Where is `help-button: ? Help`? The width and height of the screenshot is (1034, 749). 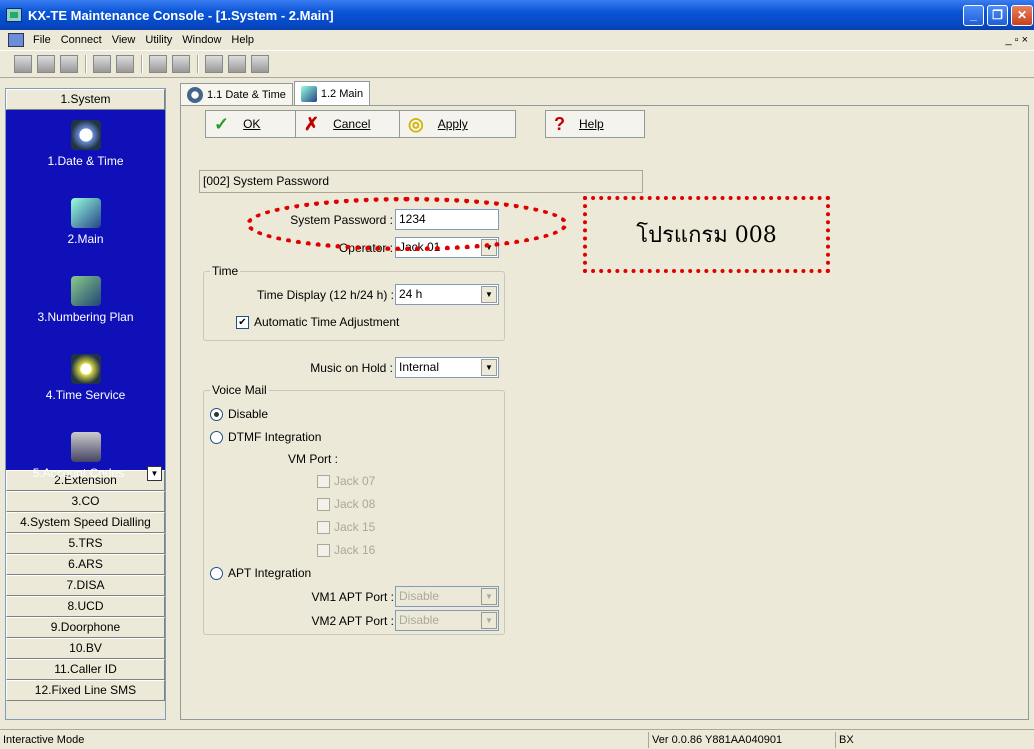
help-button: ? Help is located at coordinates (595, 124).